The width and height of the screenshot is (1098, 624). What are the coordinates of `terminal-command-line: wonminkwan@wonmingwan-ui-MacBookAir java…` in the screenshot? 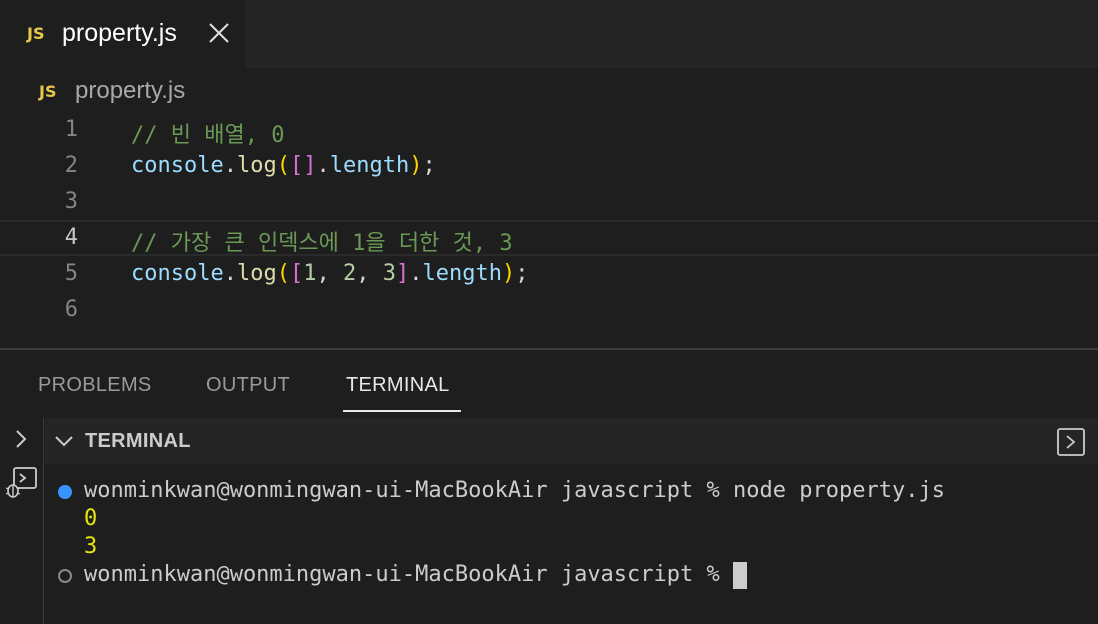 It's located at (501, 492).